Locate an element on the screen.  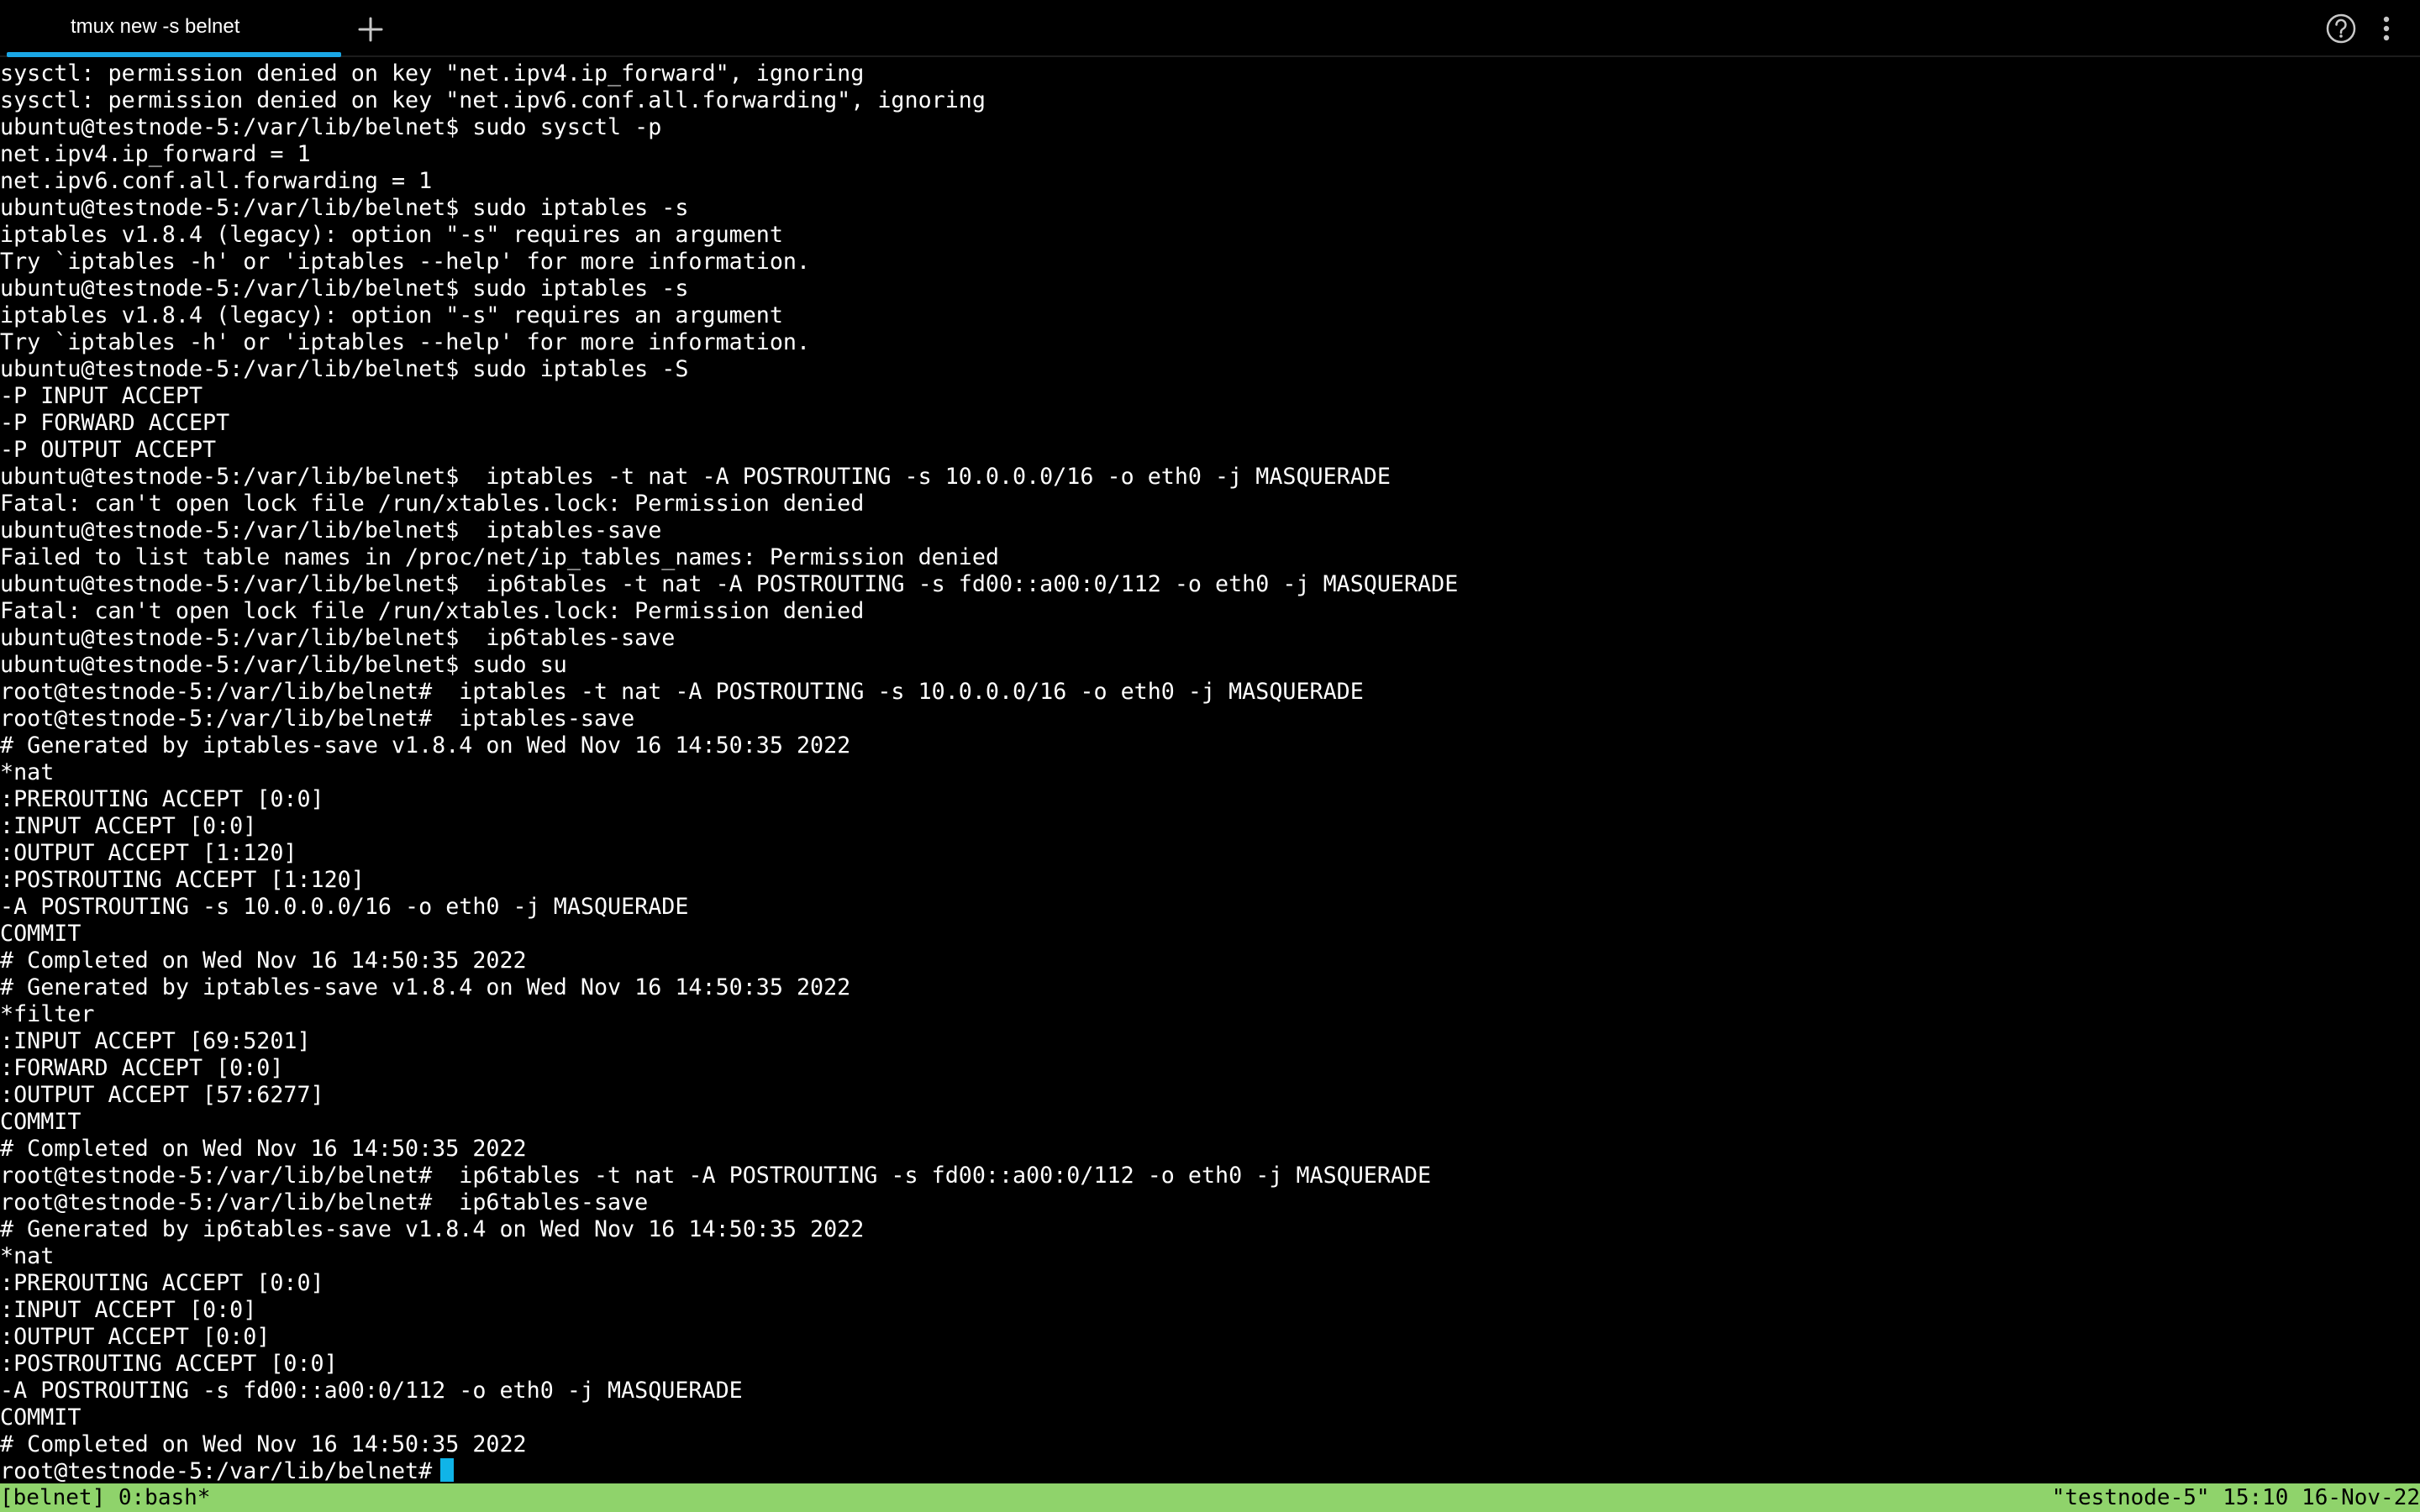
shell-prompt: root@testnode-5:/var/lib/belnet# is located at coordinates (217, 1470).